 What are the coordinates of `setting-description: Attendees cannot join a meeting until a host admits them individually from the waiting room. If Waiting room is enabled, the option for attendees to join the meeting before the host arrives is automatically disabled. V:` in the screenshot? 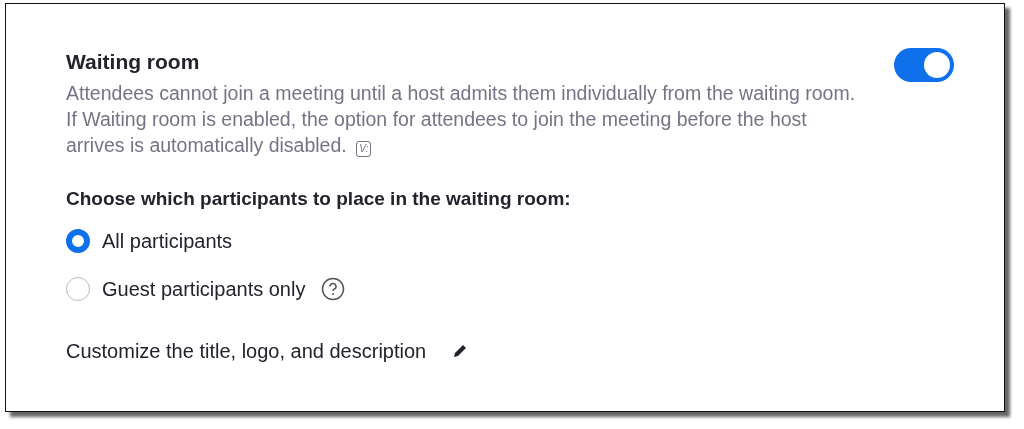 It's located at (461, 119).